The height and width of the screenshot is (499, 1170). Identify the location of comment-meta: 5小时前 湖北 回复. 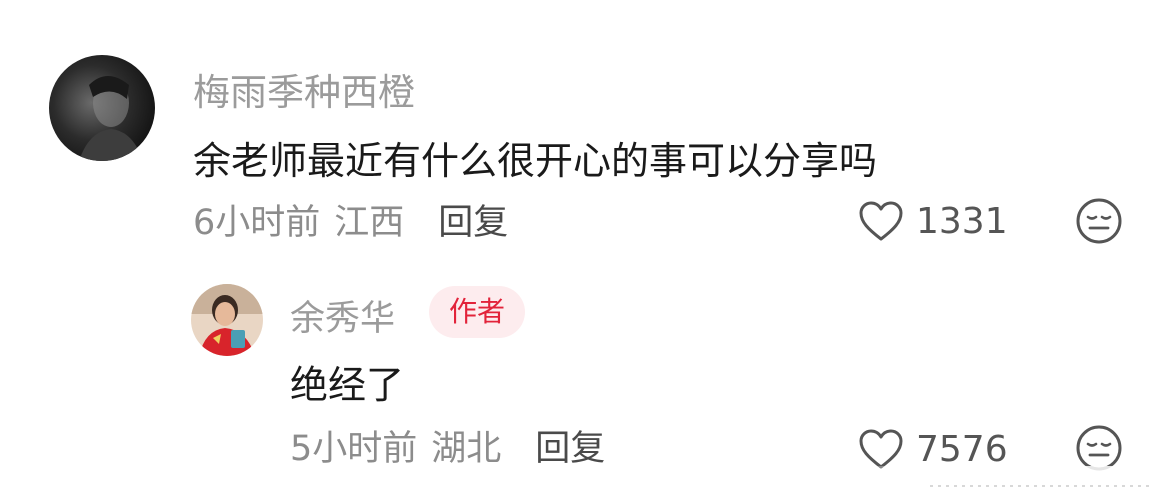
(447, 445).